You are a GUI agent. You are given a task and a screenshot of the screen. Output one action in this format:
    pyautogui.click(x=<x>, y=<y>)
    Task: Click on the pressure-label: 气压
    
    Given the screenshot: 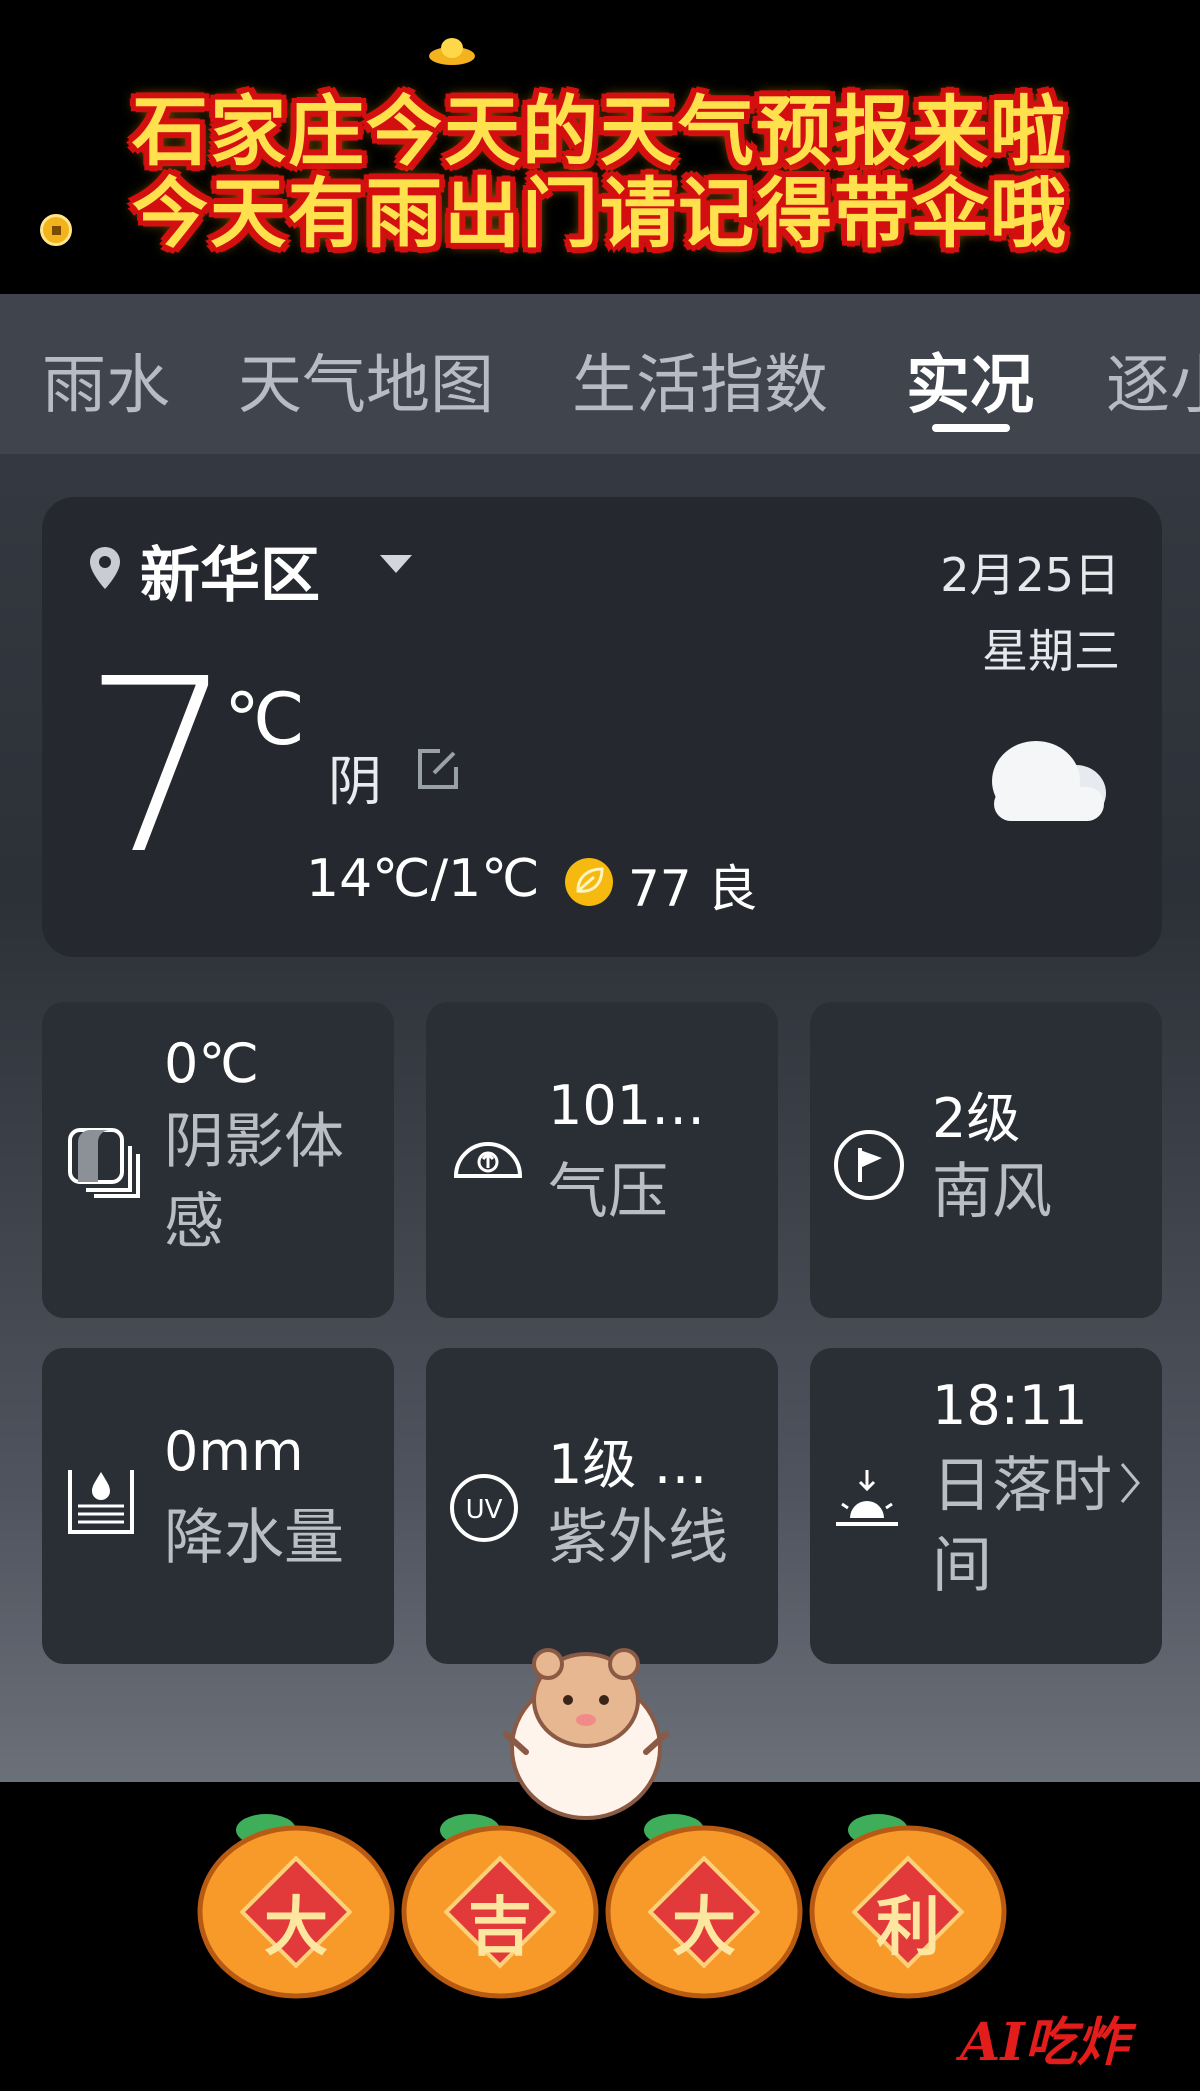 What is the action you would take?
    pyautogui.click(x=608, y=1192)
    